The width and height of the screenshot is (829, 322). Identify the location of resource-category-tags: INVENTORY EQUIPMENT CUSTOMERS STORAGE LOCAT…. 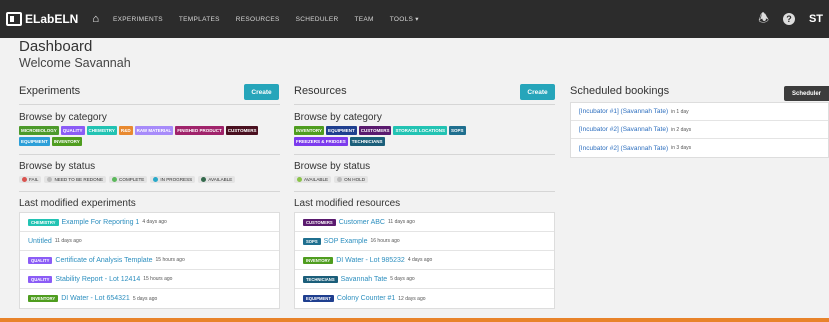
(404, 136).